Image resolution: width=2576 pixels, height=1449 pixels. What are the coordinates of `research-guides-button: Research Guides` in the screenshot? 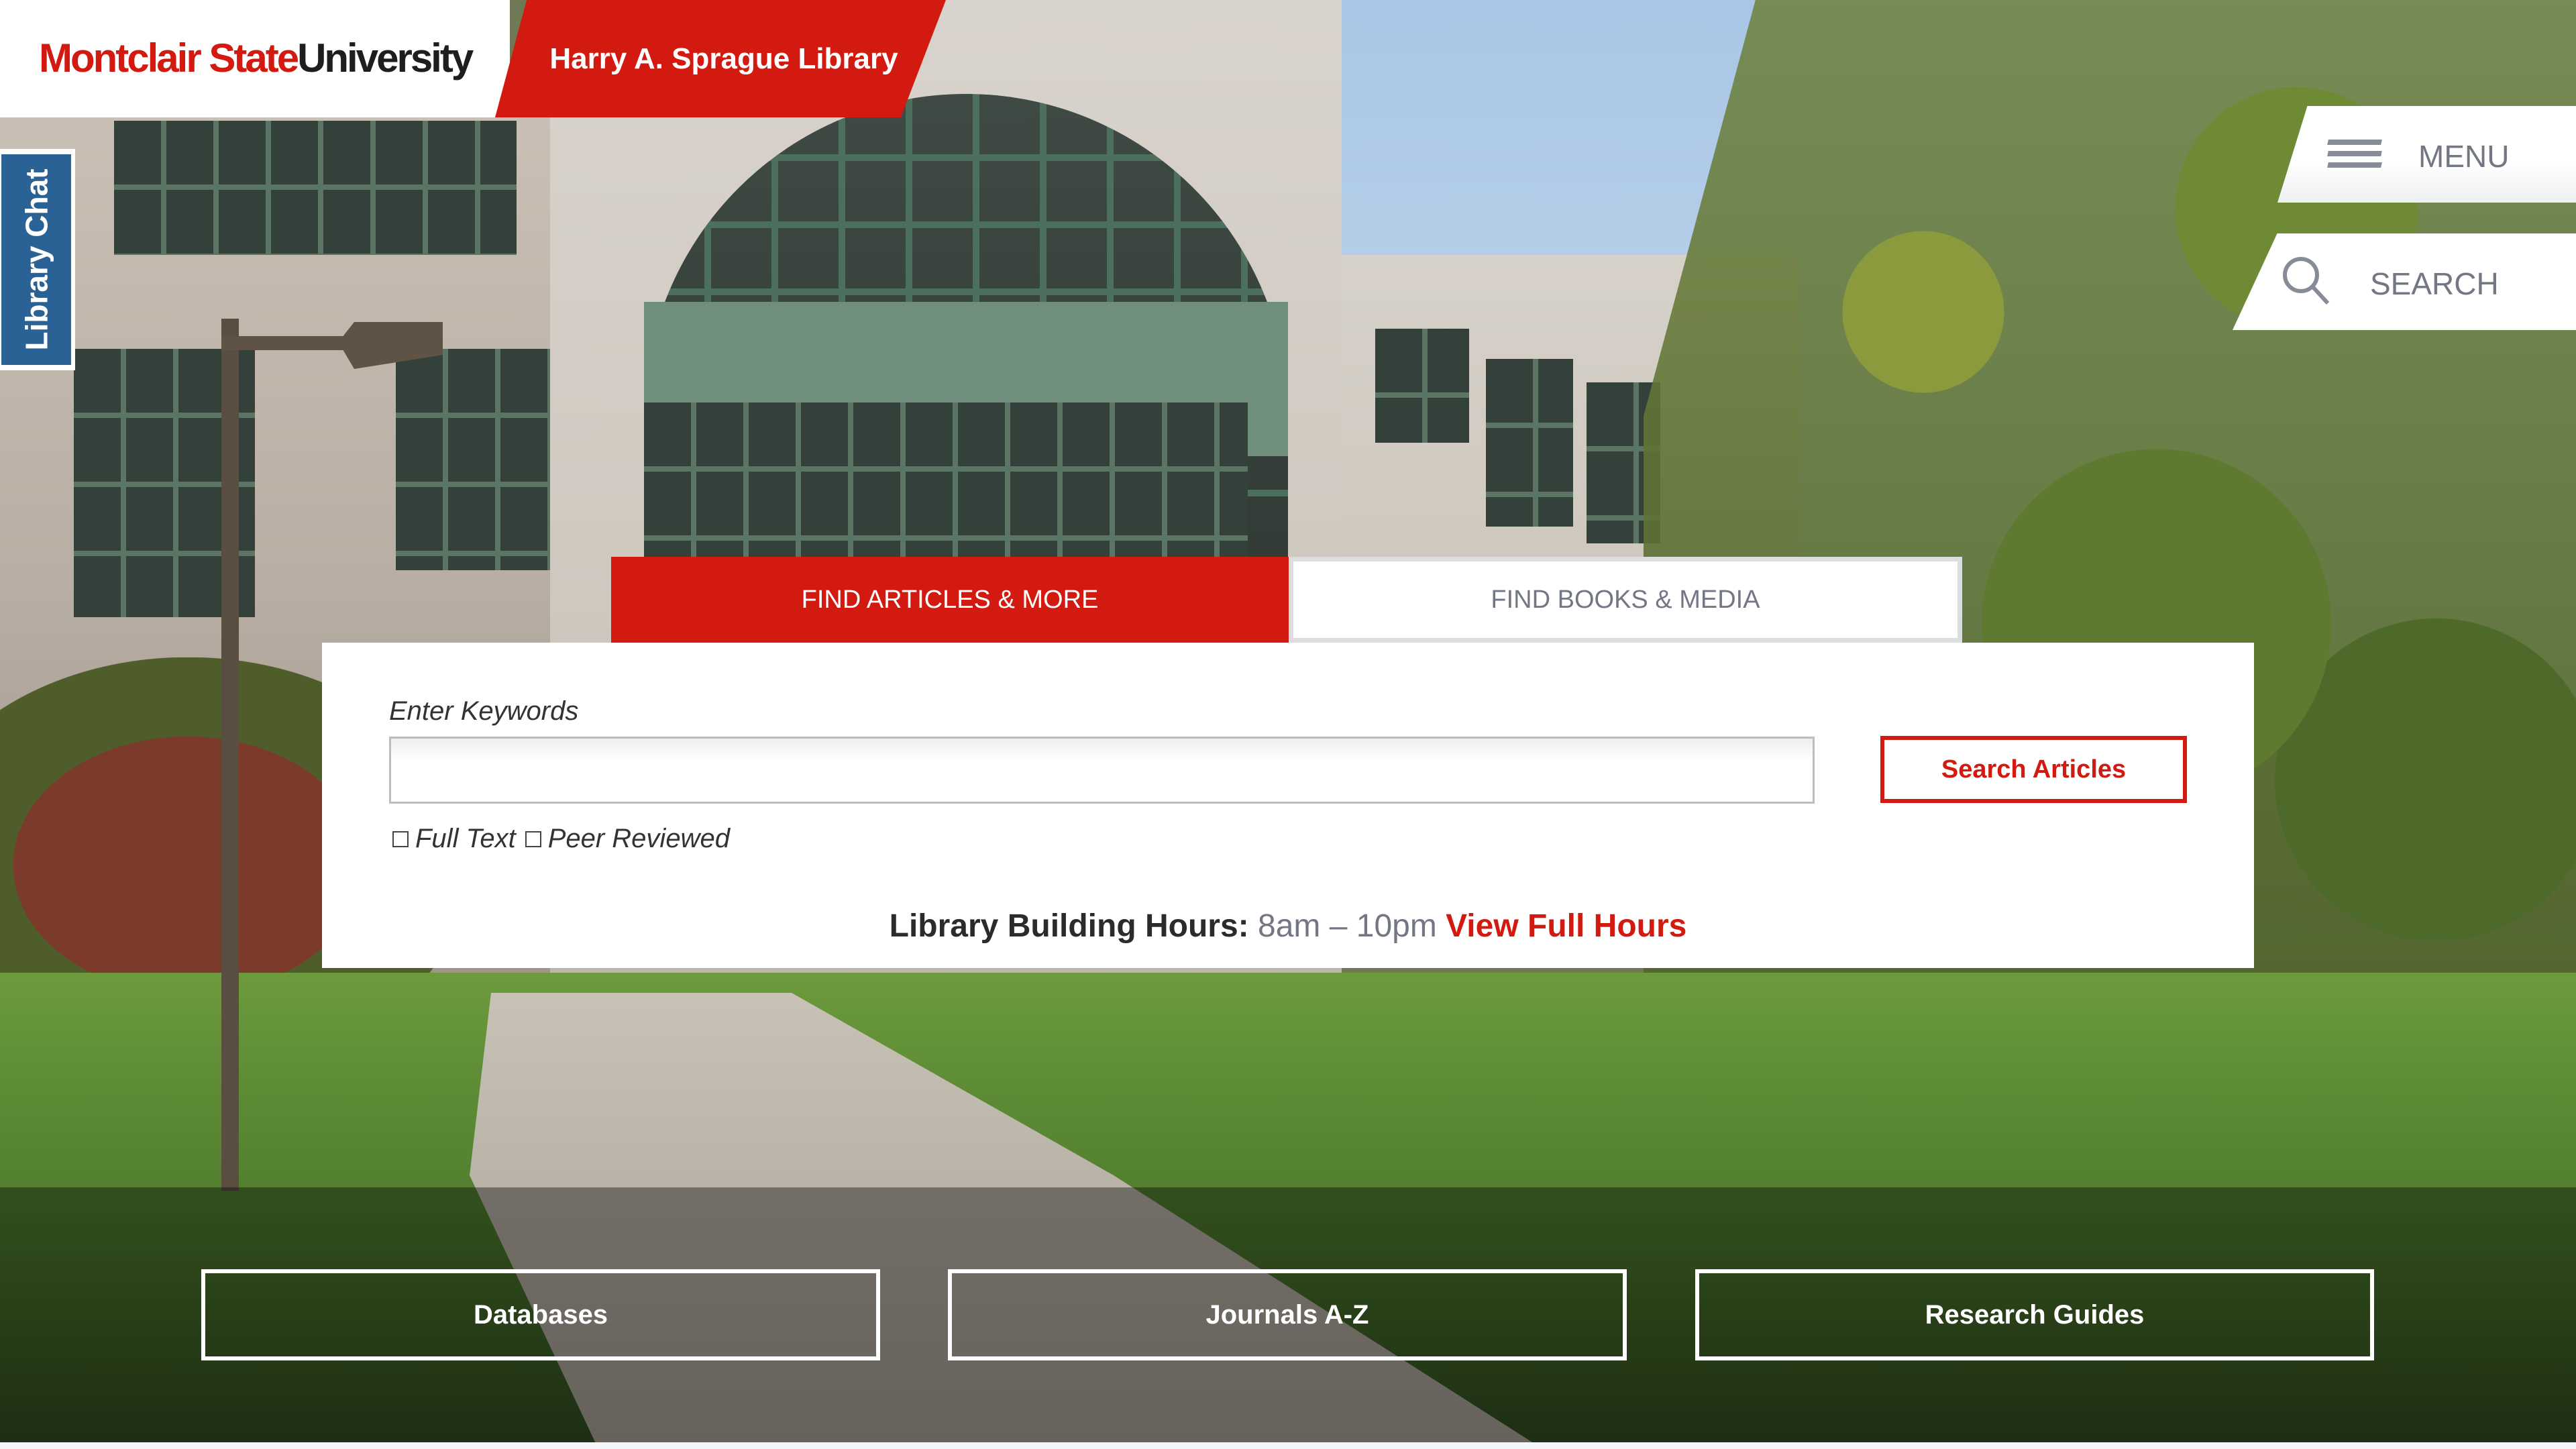 It's located at (2034, 1314).